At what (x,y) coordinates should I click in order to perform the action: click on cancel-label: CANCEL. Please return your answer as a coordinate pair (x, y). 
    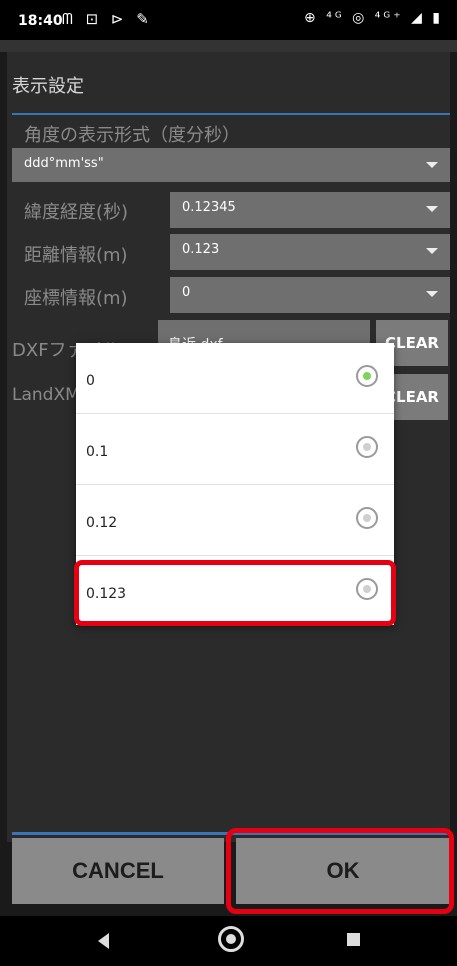
    Looking at the image, I should click on (118, 870).